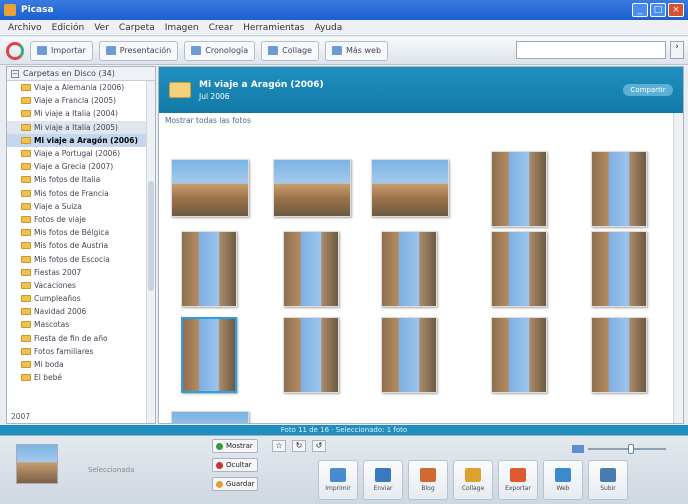 Image resolution: width=688 pixels, height=504 pixels. I want to click on sidebar-folder-item: Mascotas, so click(88, 324).